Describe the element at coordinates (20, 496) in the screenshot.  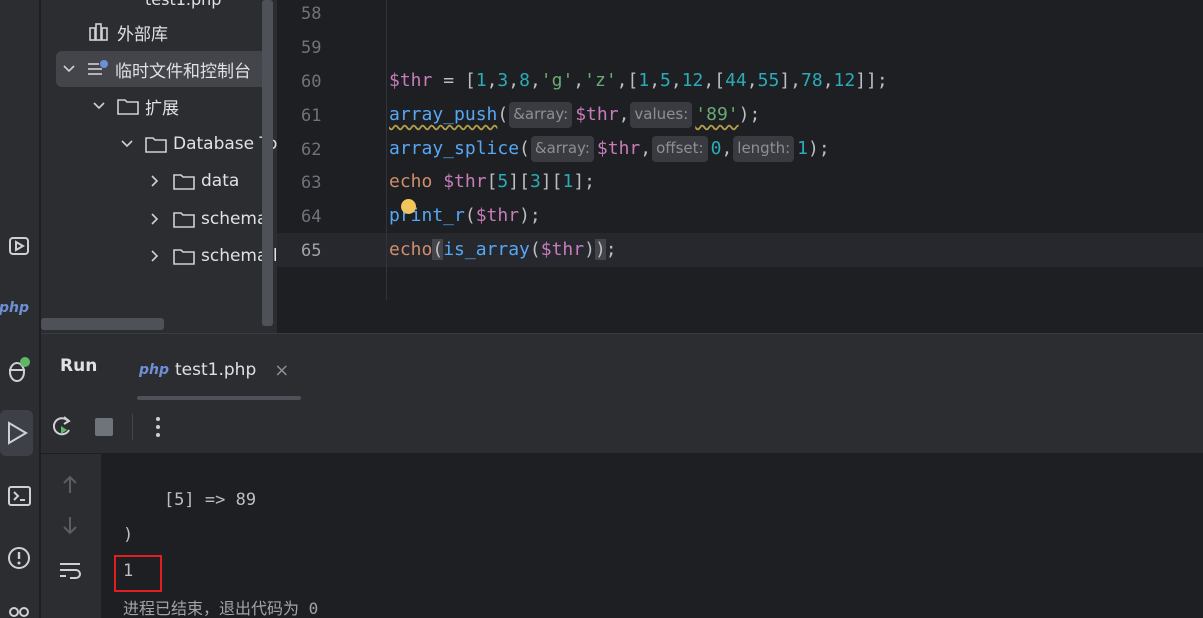
I see `terminal-icon` at that location.